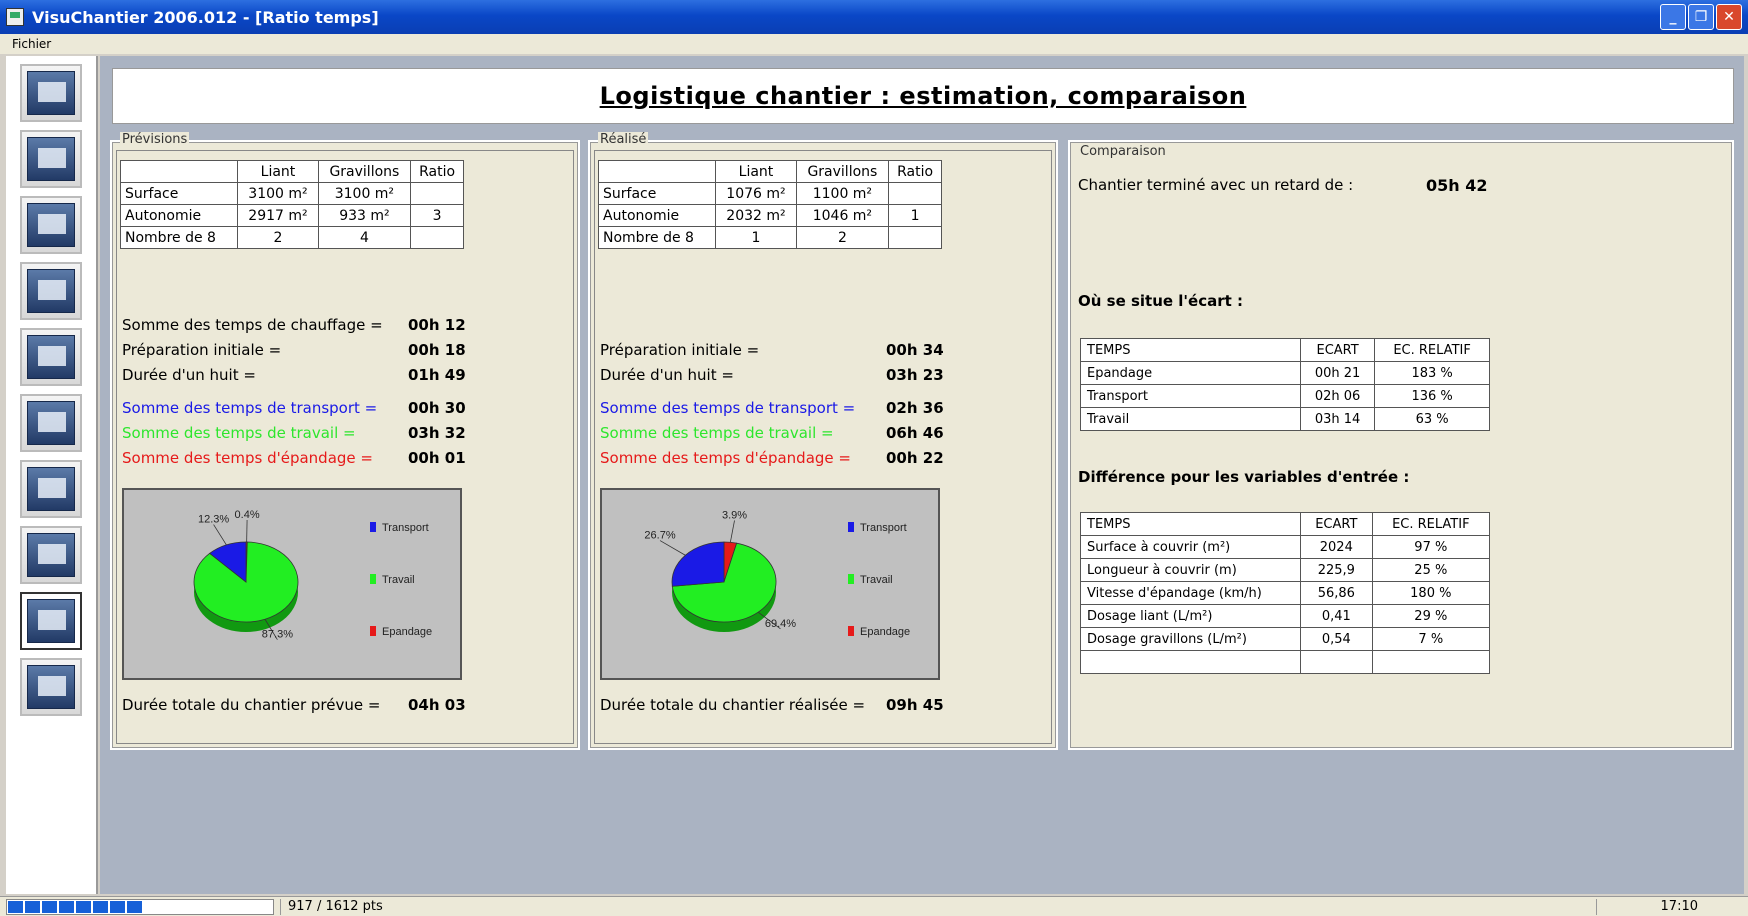 The height and width of the screenshot is (916, 1748). I want to click on table-header: EC. RELATIF, so click(1432, 350).